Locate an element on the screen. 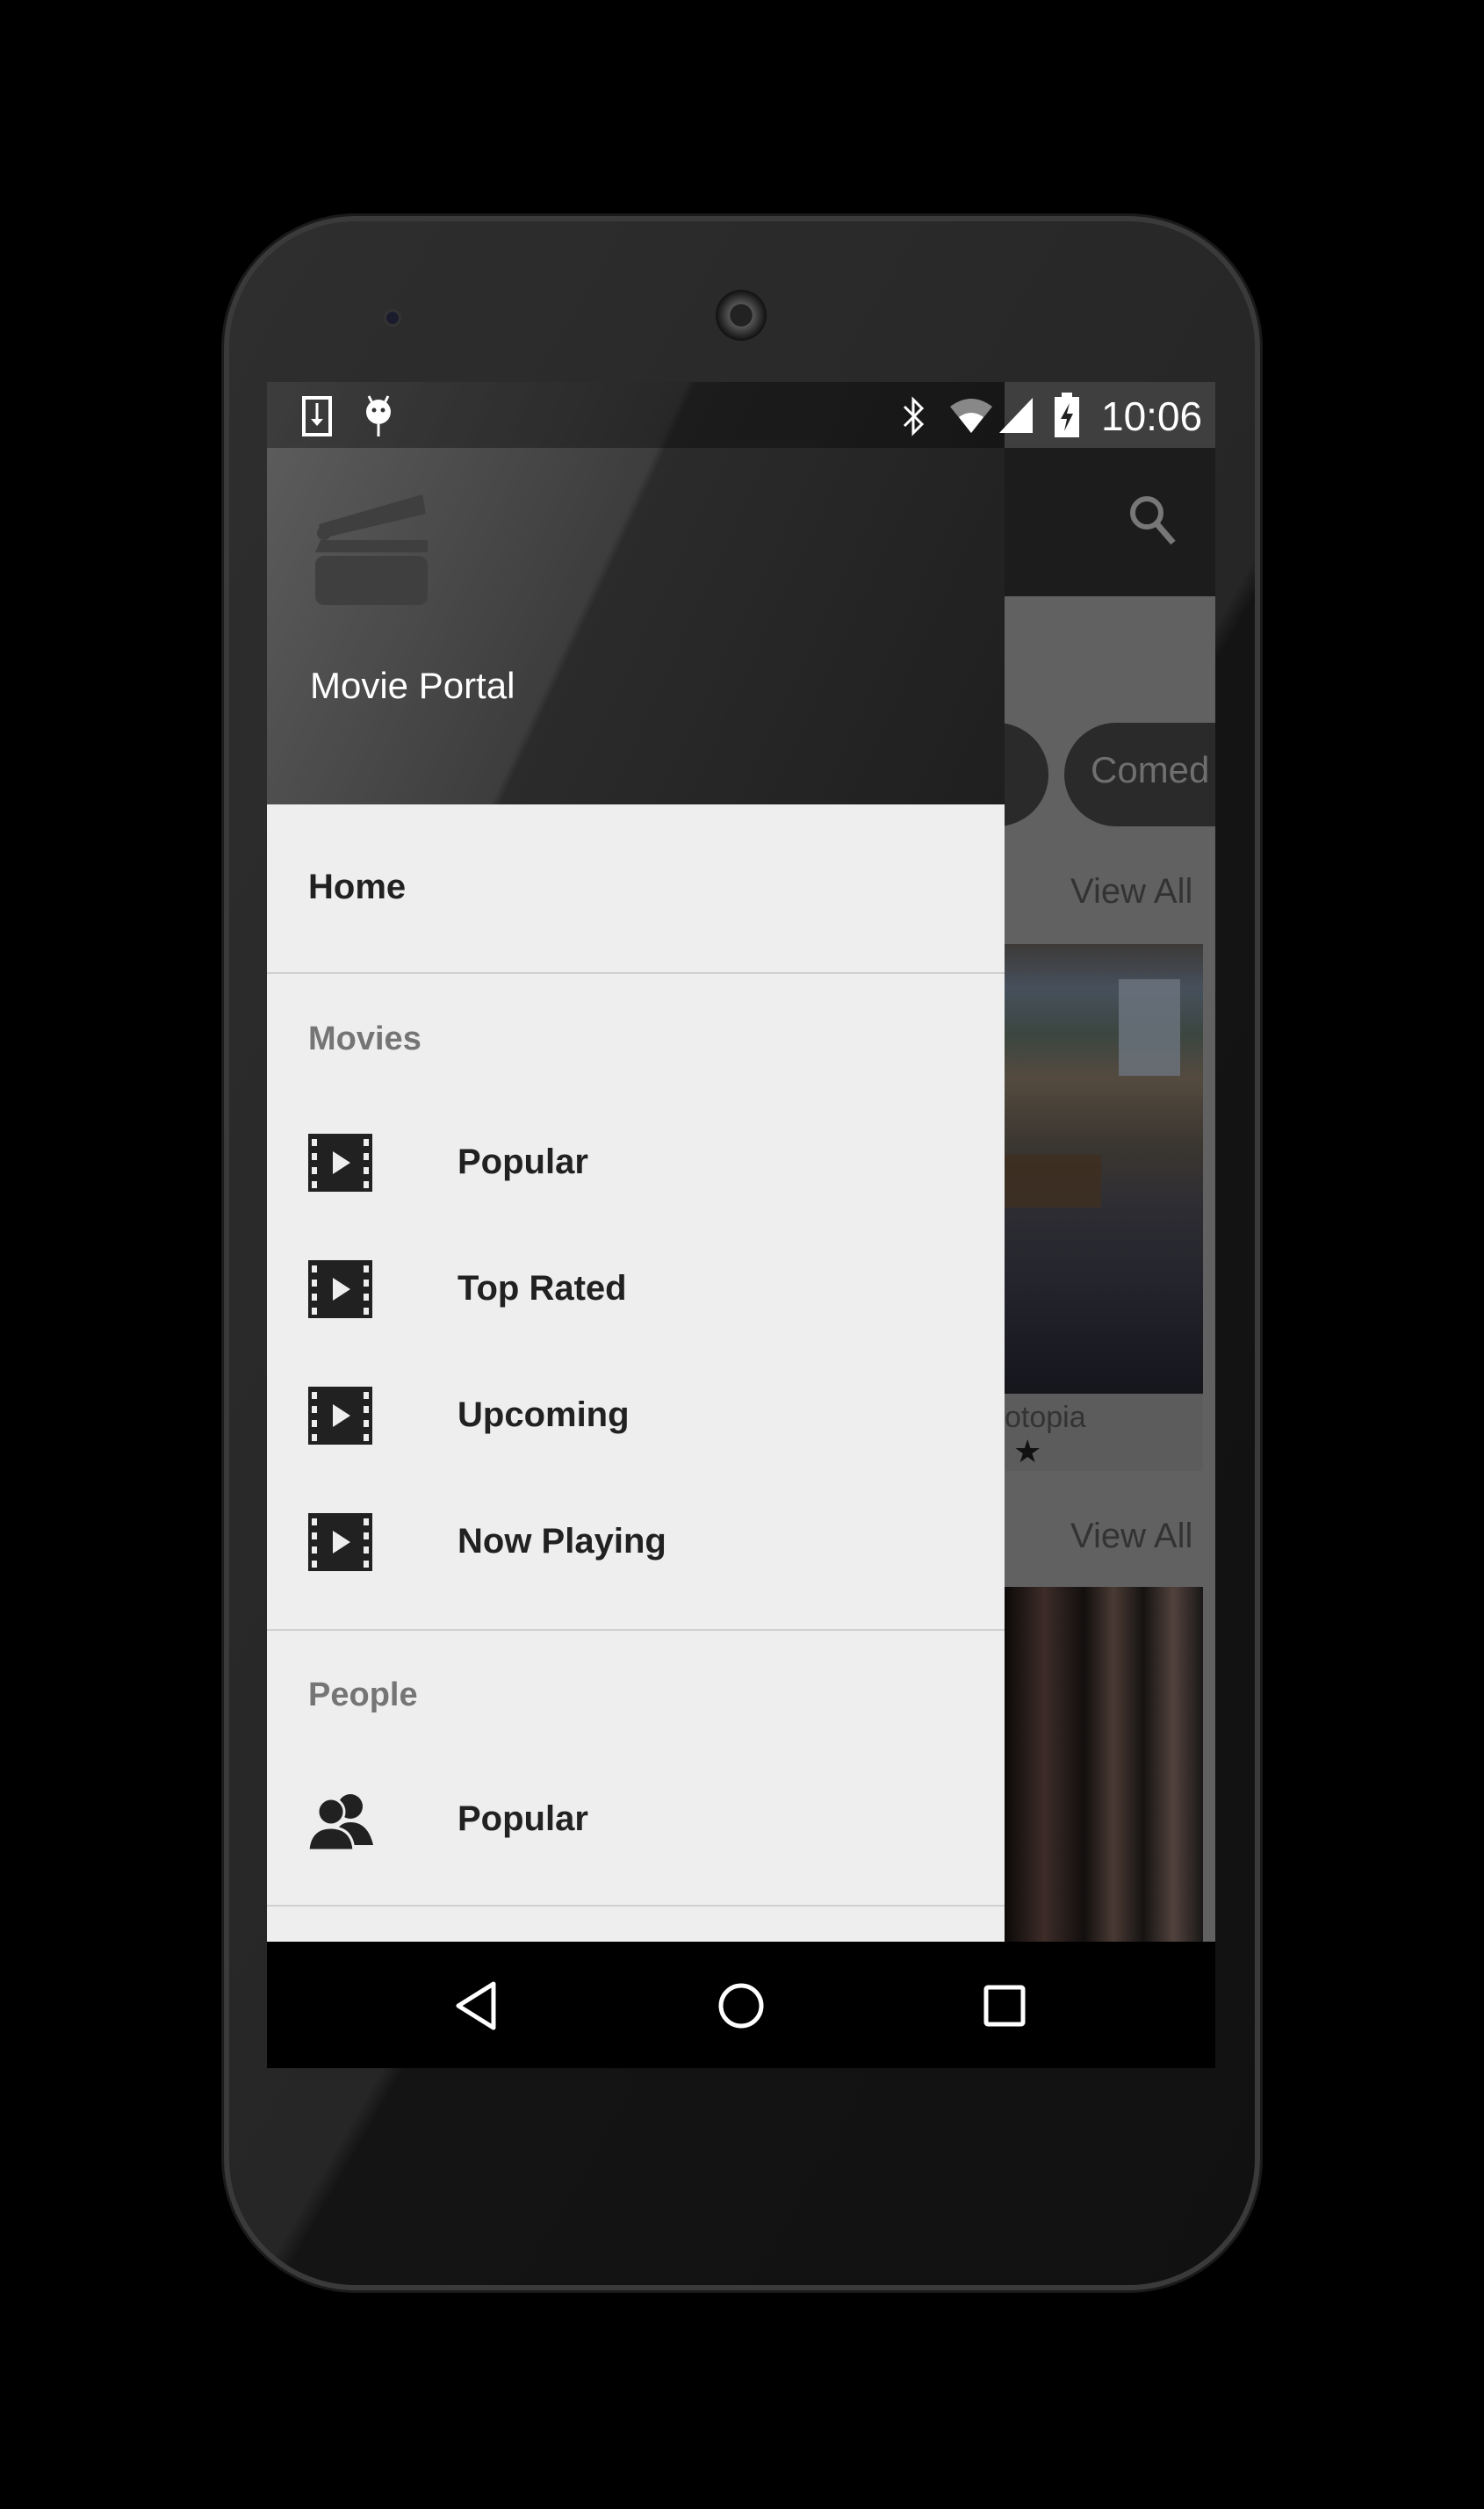 This screenshot has height=2509, width=1484. search-icon is located at coordinates (1153, 522).